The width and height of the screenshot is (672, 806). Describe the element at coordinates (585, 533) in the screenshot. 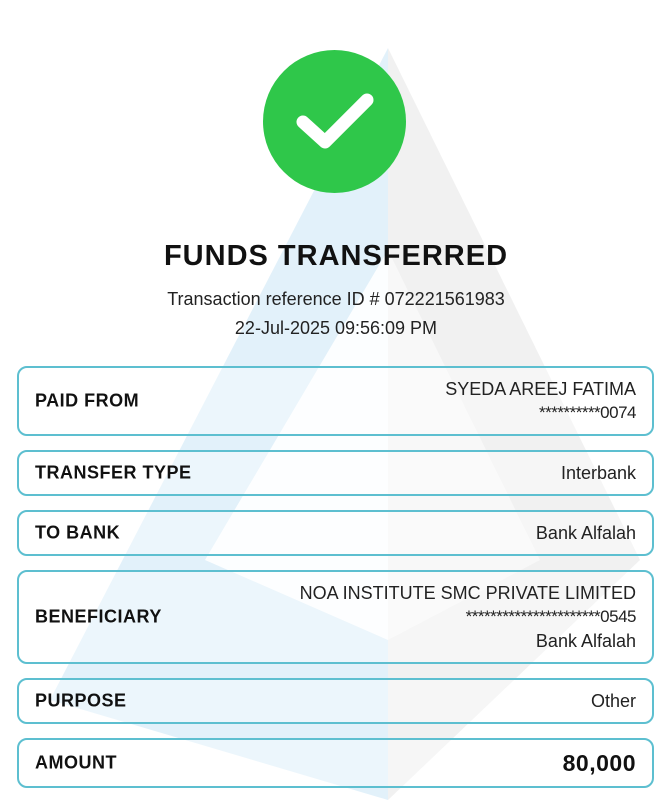

I see `to-bank-value: Bank Alfalah` at that location.